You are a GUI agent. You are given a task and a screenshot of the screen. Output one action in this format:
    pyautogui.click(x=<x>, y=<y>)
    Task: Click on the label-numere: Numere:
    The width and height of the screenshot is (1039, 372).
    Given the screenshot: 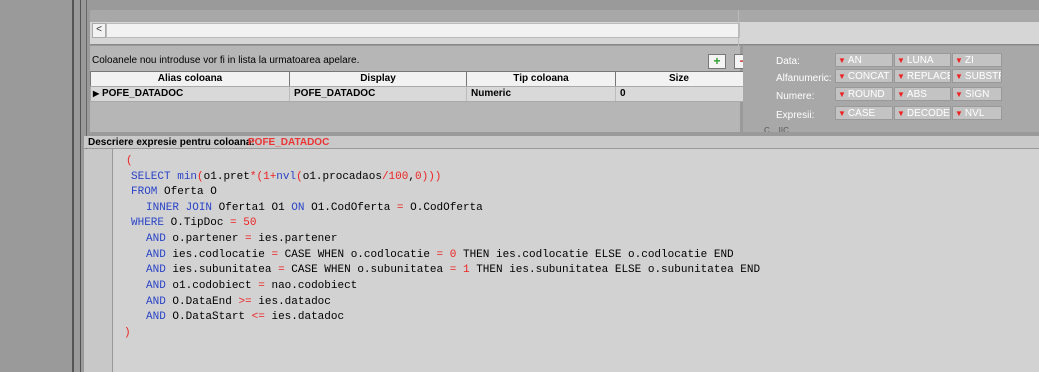 What is the action you would take?
    pyautogui.click(x=795, y=96)
    